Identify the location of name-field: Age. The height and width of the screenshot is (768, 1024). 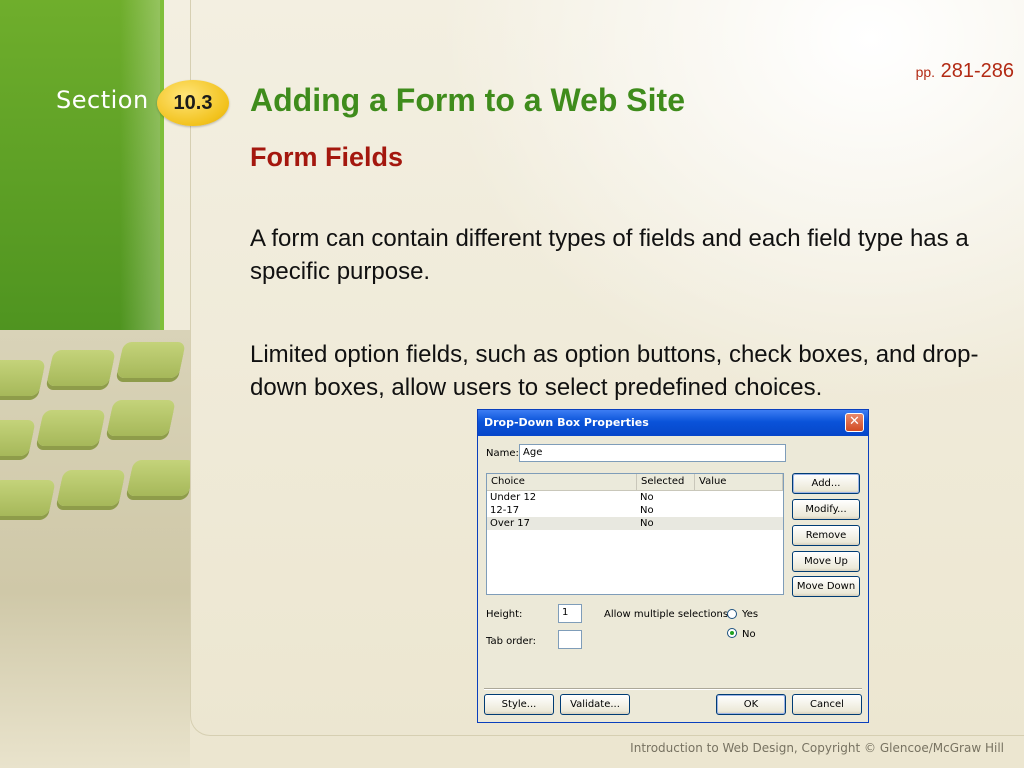
(652, 453).